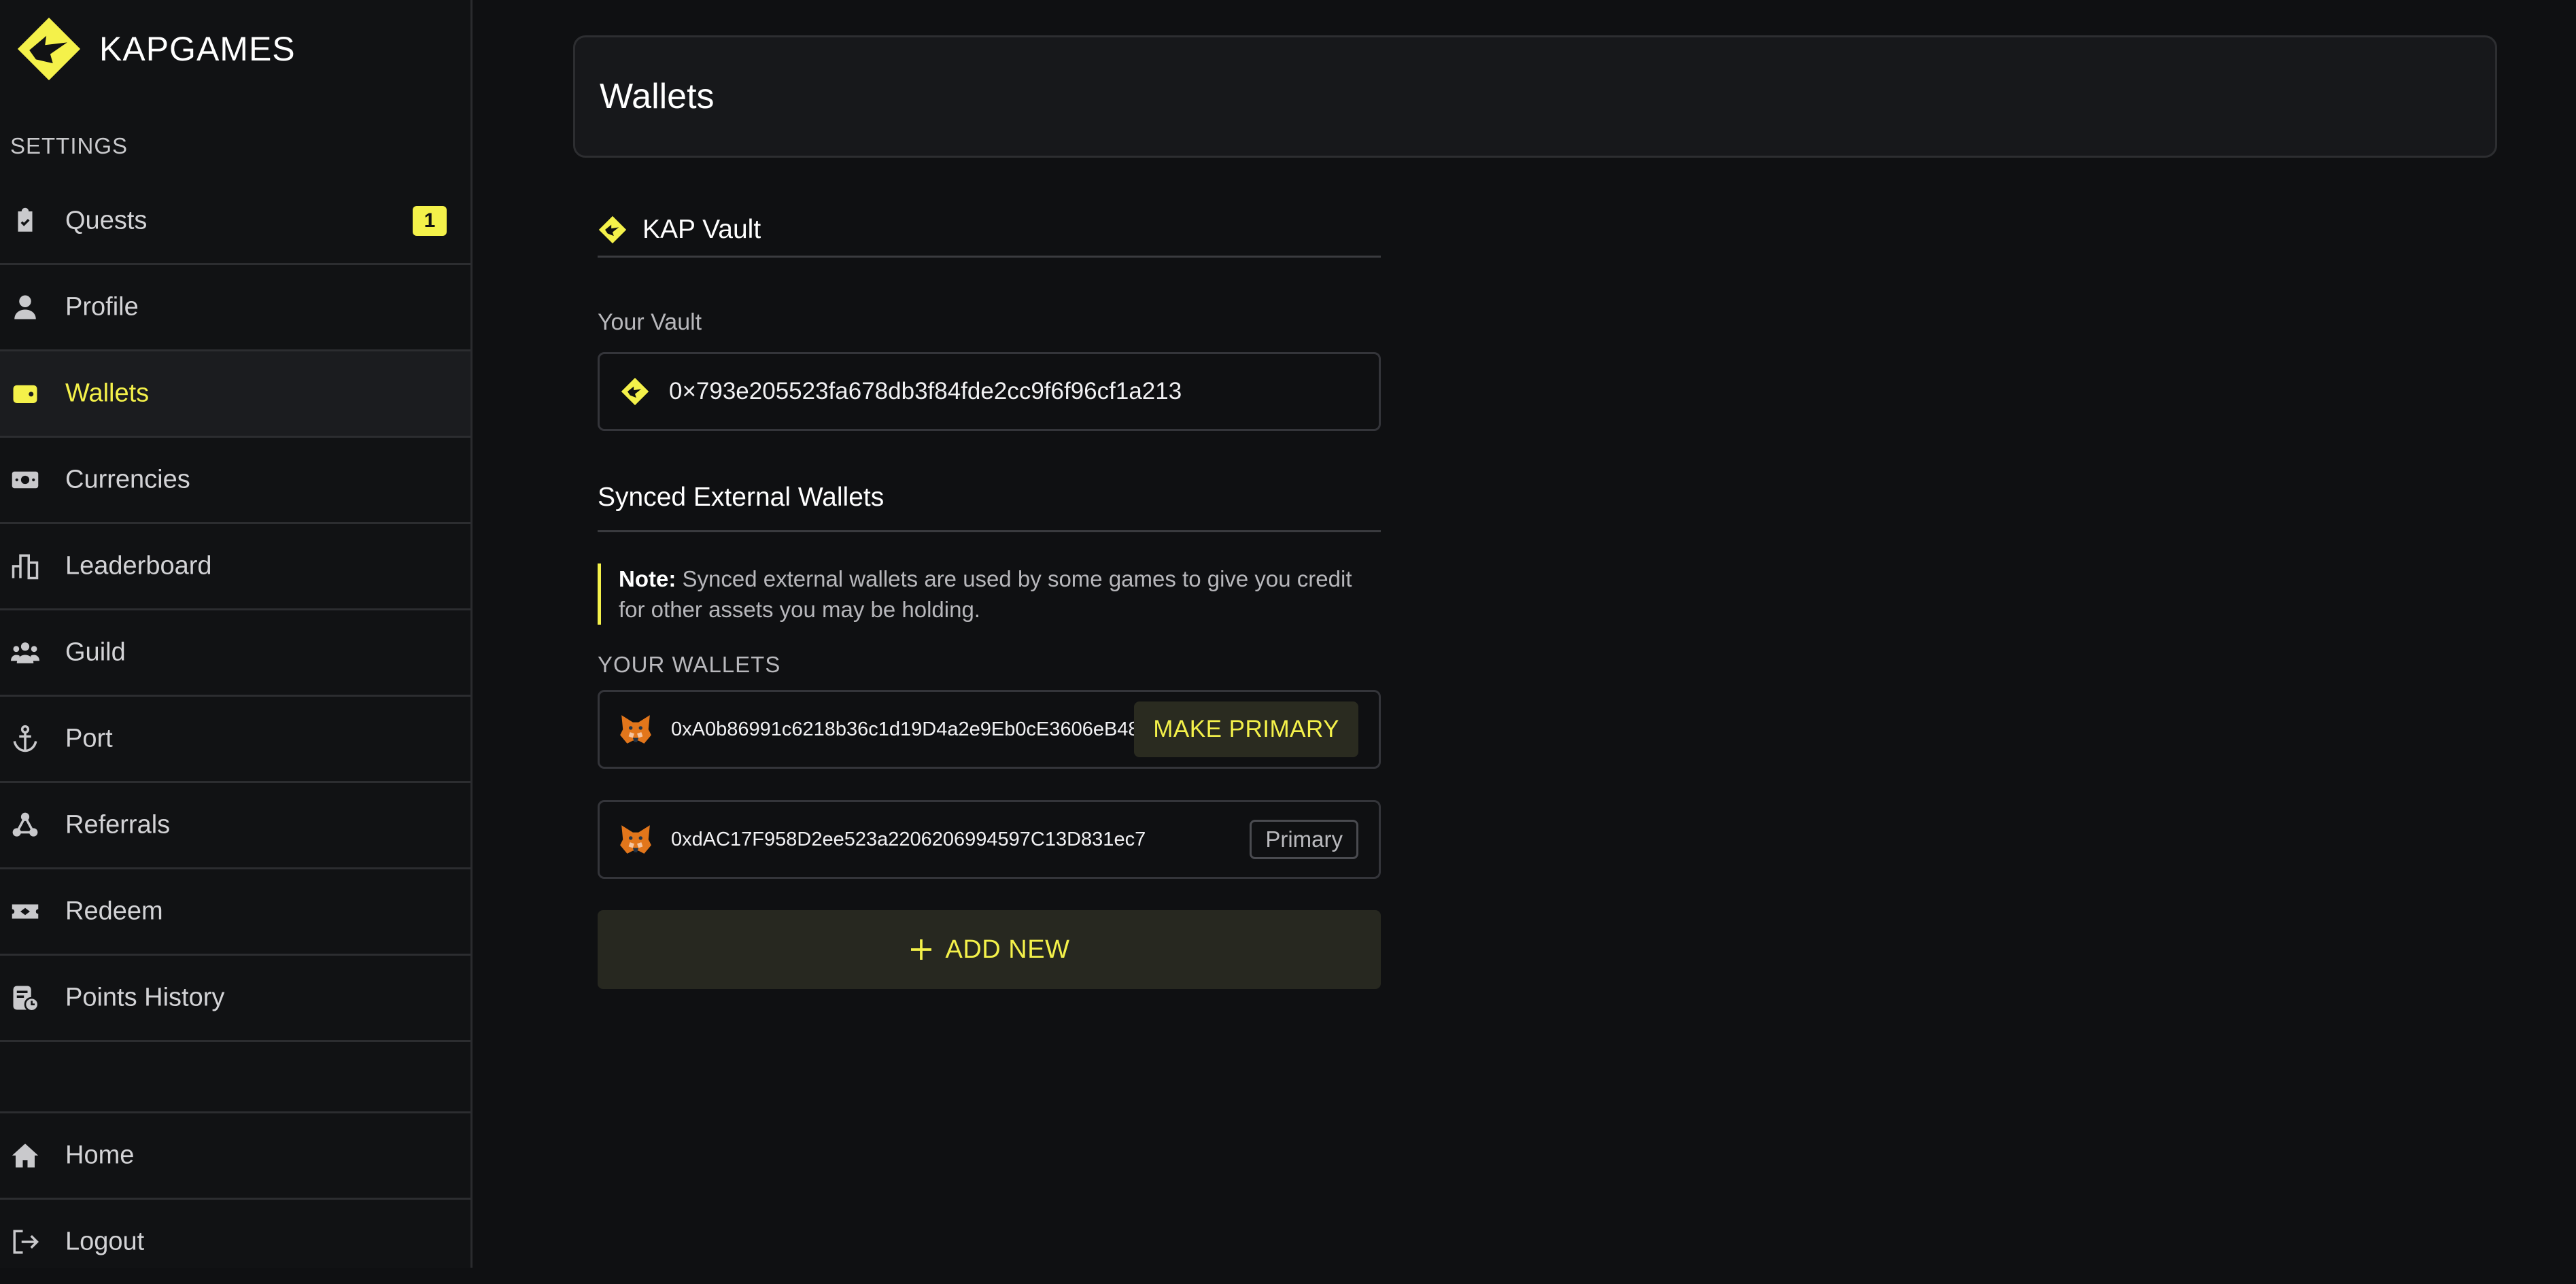 This screenshot has width=2576, height=1284. Describe the element at coordinates (1007, 949) in the screenshot. I see `add-new-label: ADD NEW` at that location.